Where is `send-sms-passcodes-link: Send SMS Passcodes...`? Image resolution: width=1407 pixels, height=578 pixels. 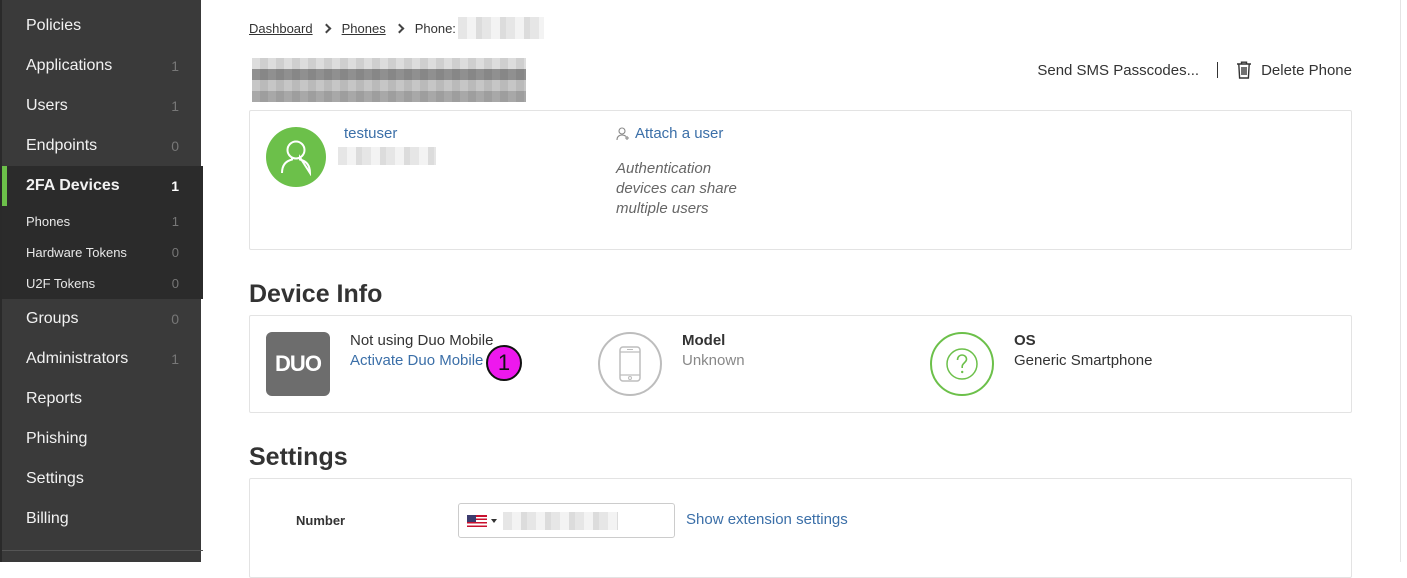 send-sms-passcodes-link: Send SMS Passcodes... is located at coordinates (1118, 70).